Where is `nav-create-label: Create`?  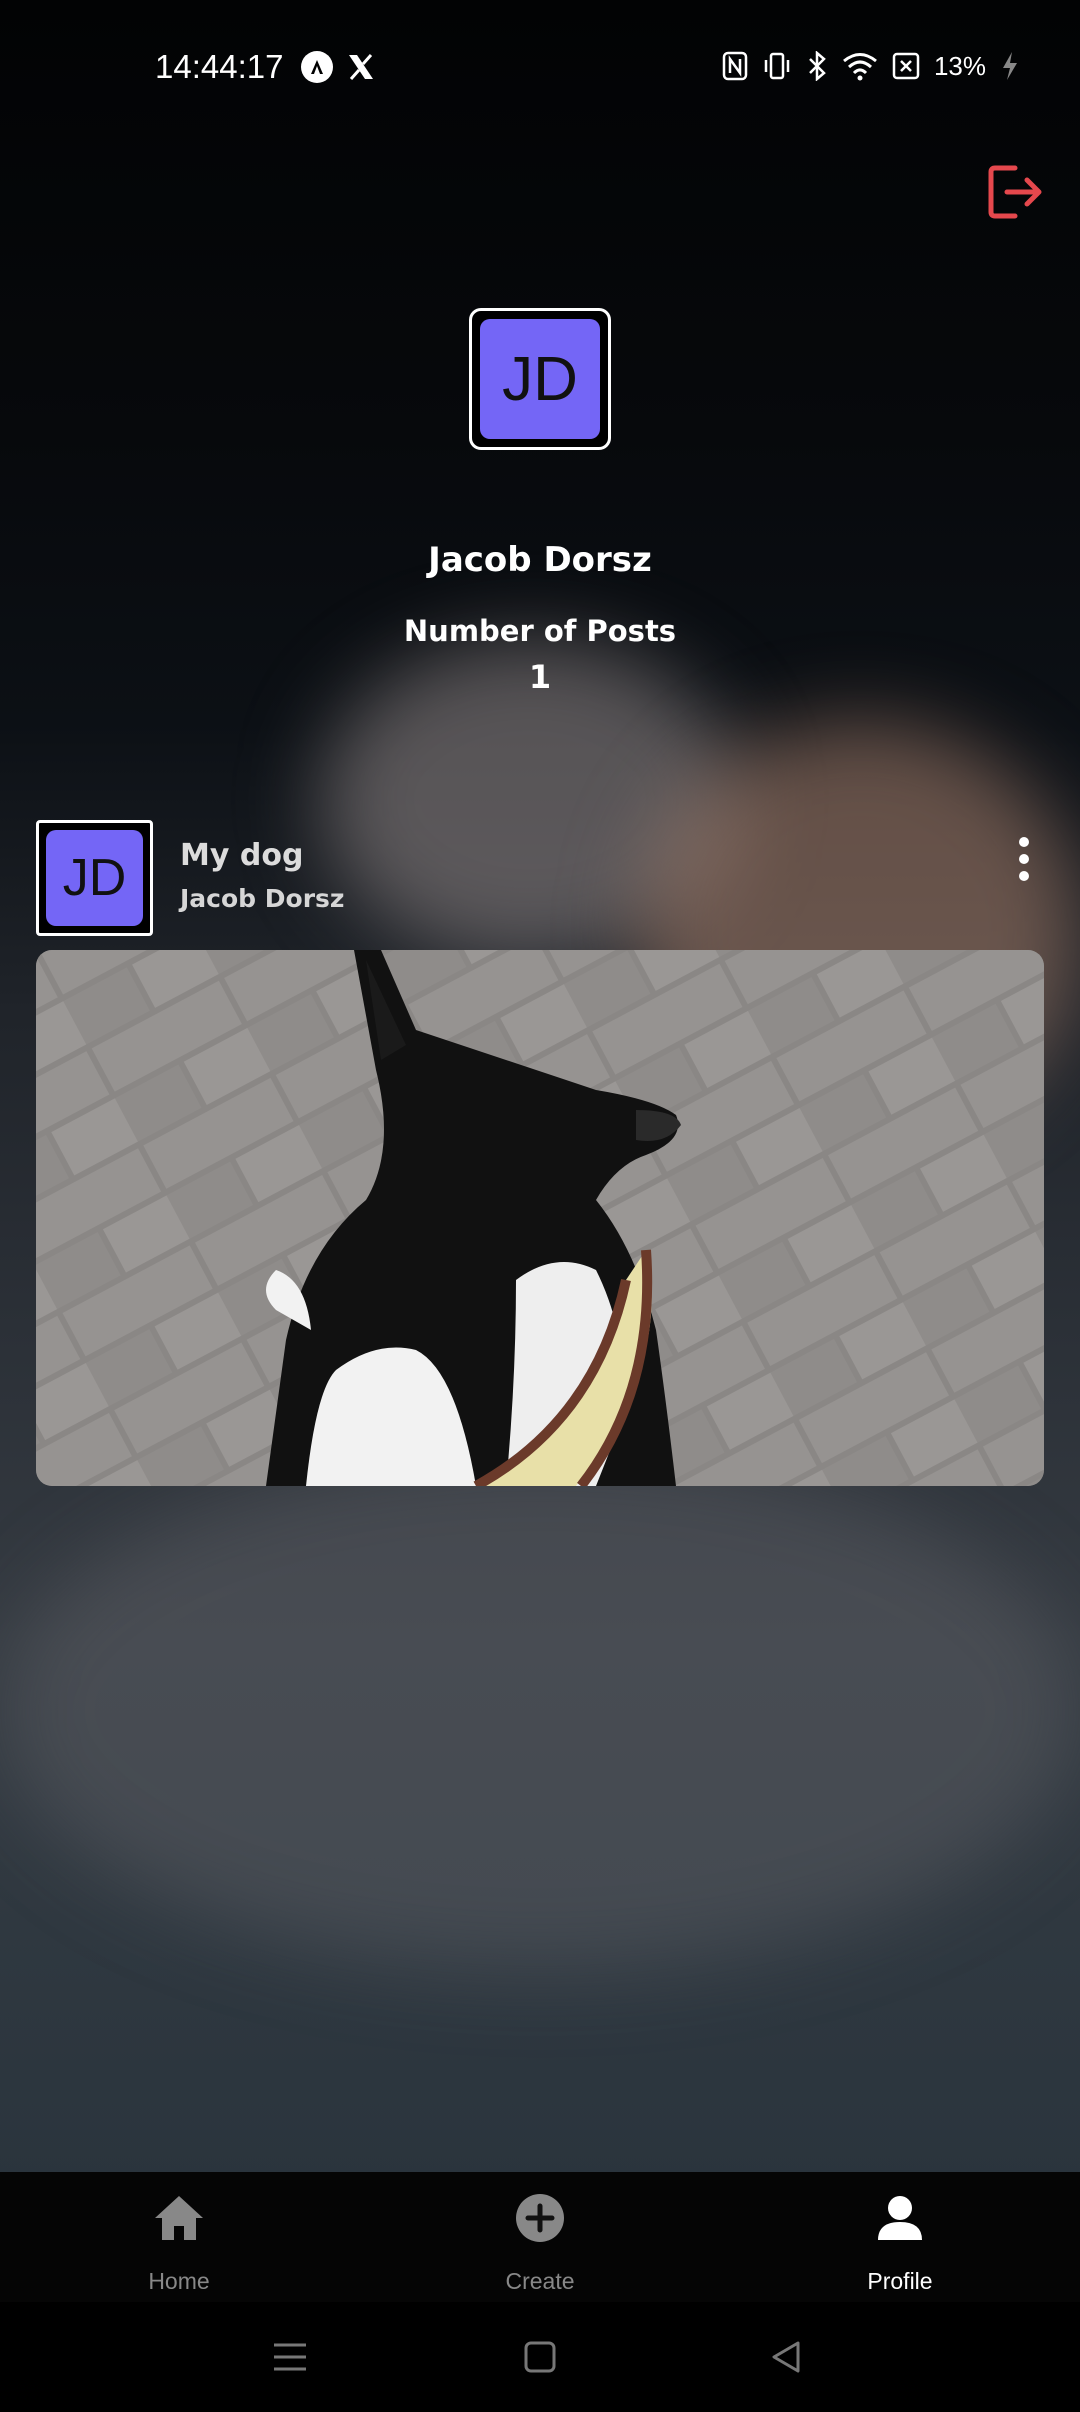 nav-create-label: Create is located at coordinates (540, 2281).